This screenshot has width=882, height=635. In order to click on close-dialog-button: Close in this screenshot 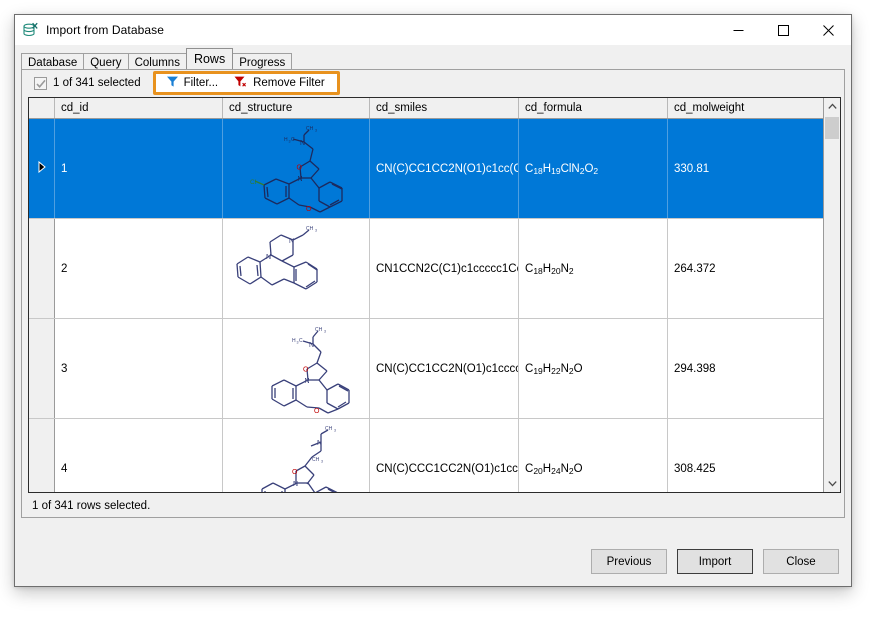, I will do `click(801, 561)`.